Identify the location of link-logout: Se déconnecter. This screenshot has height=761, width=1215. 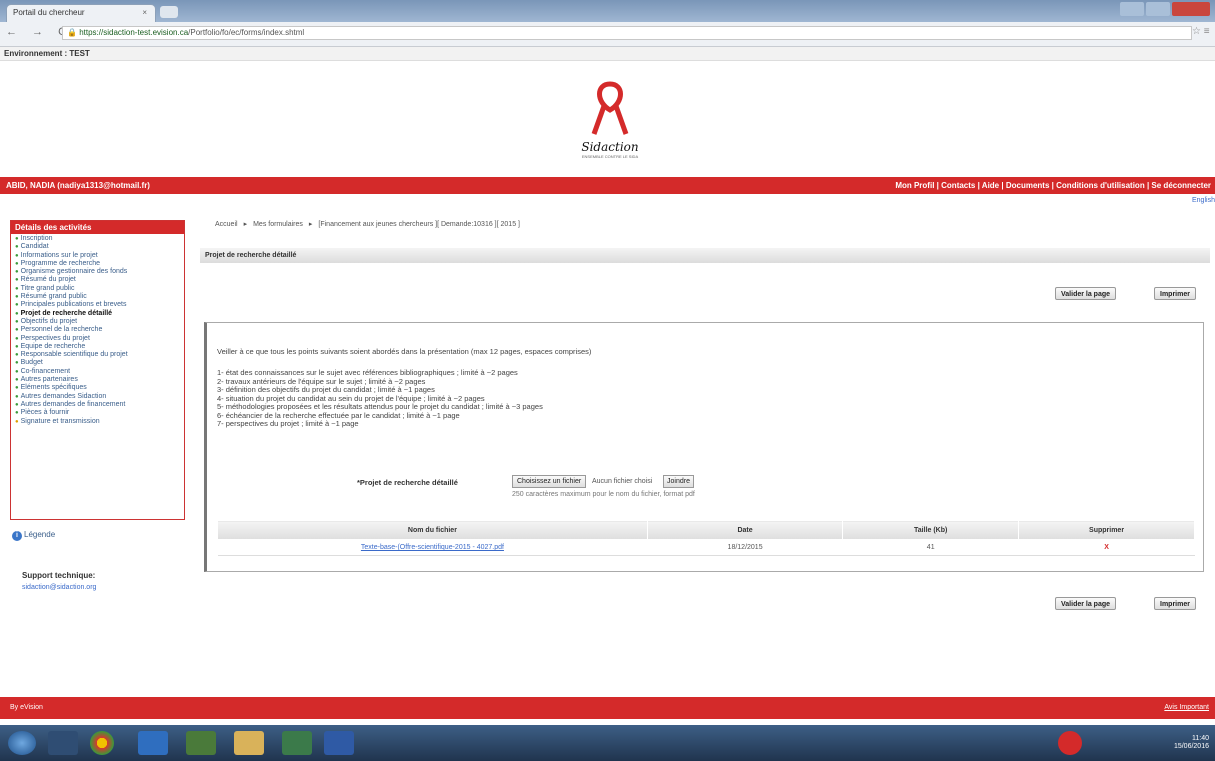
(1181, 185).